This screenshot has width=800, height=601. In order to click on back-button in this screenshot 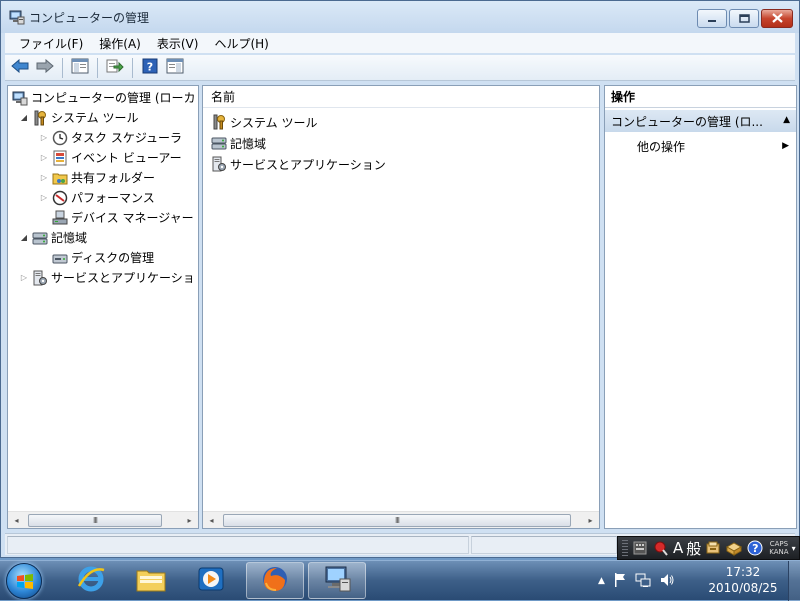, I will do `click(20, 68)`.